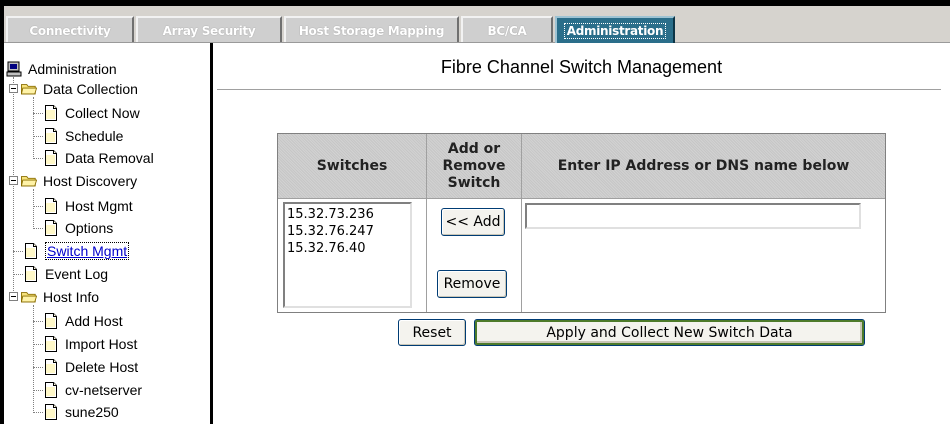 Image resolution: width=950 pixels, height=424 pixels. Describe the element at coordinates (693, 216) in the screenshot. I see `ip-address-input` at that location.